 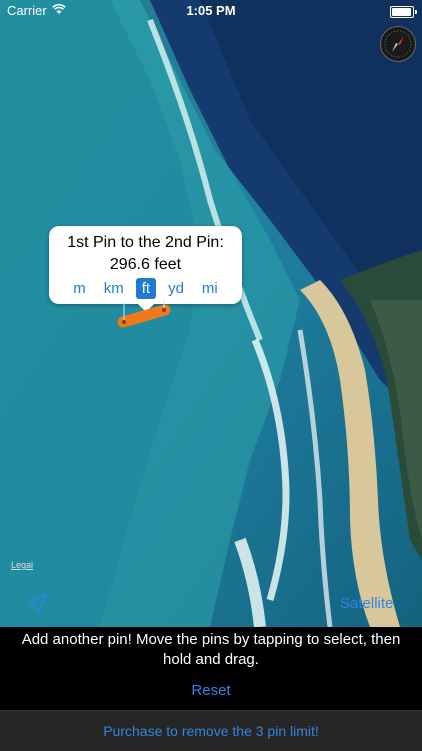 What do you see at coordinates (176, 288) in the screenshot?
I see `unit-yd-button: yd` at bounding box center [176, 288].